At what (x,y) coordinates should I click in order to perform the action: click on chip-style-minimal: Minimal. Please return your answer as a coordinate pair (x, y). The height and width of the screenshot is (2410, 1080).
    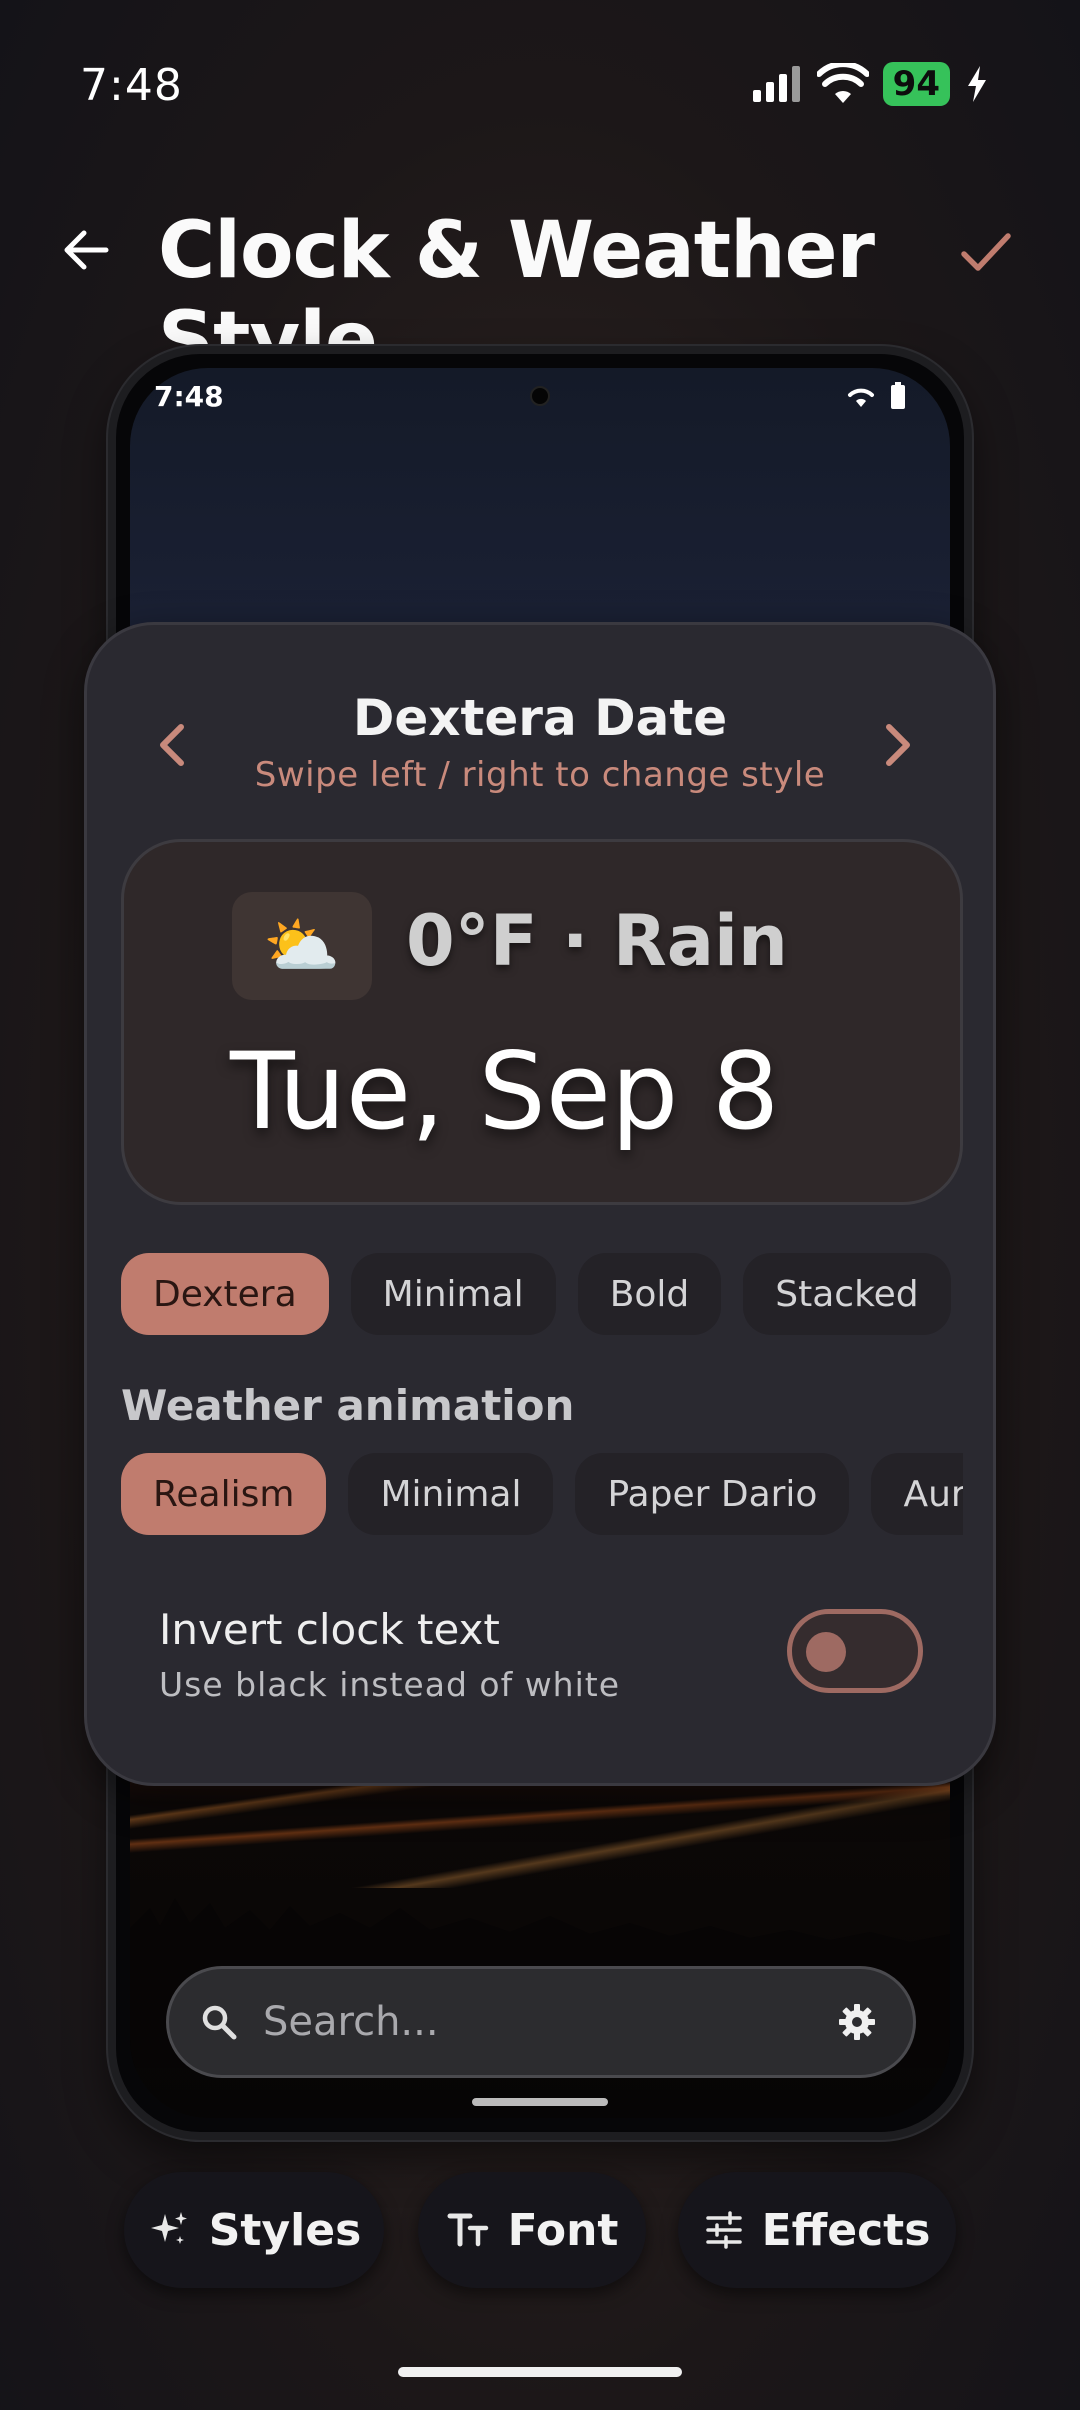
    Looking at the image, I should click on (453, 1294).